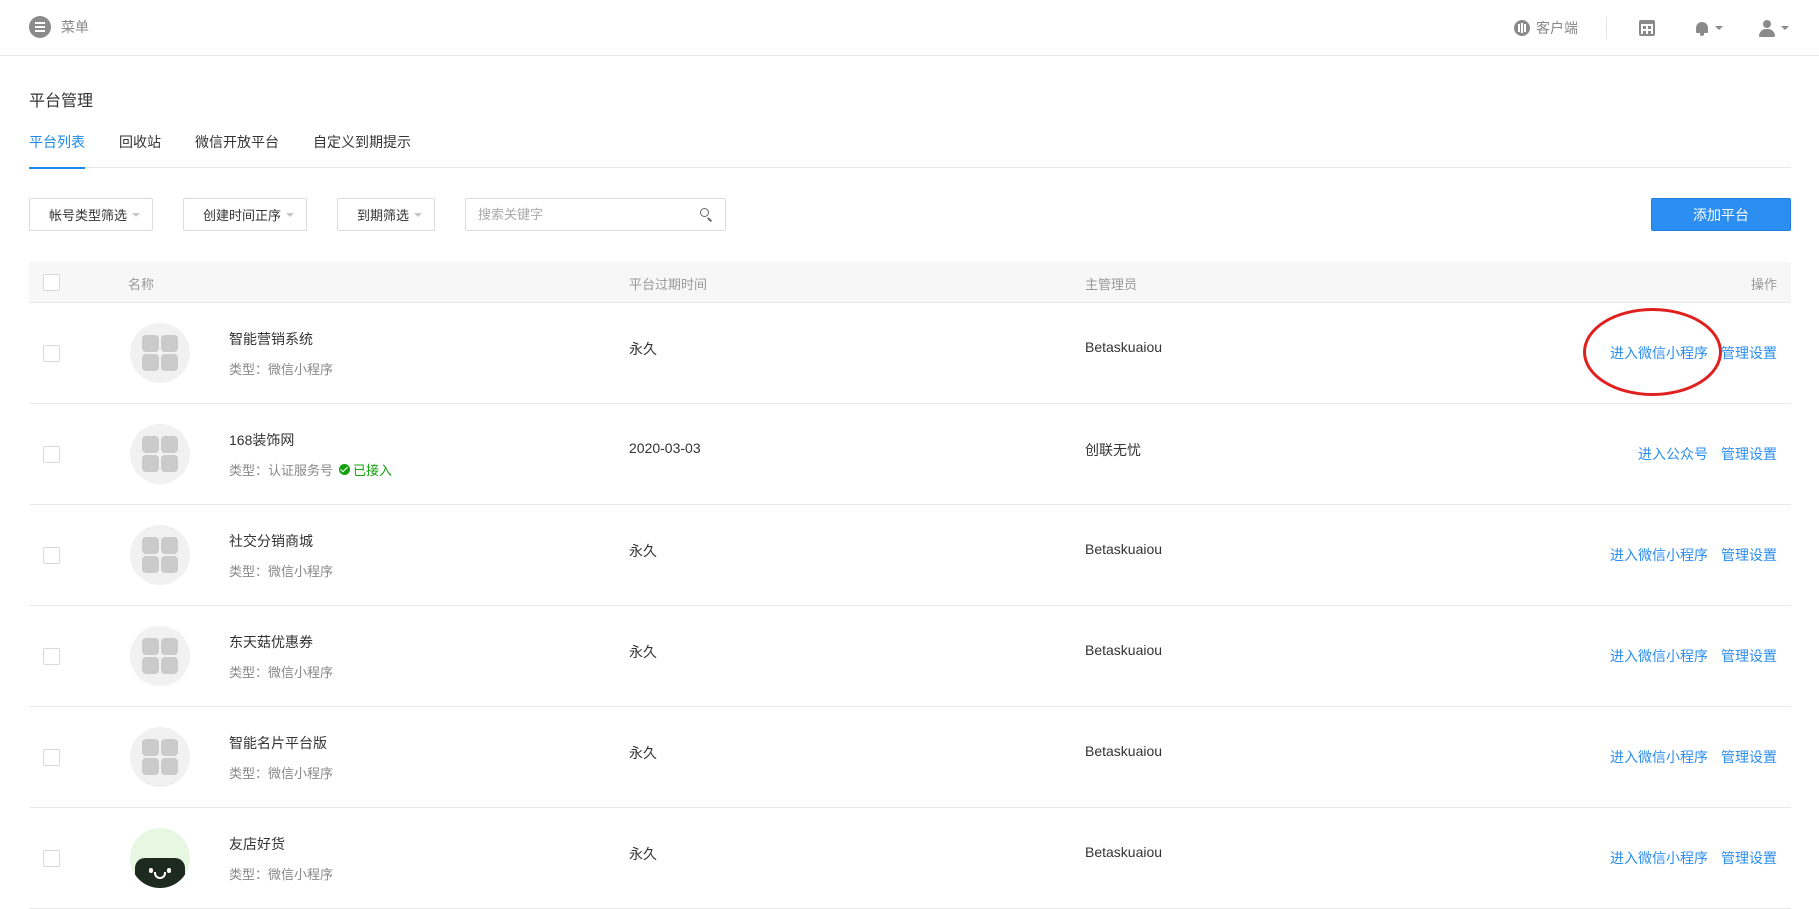  Describe the element at coordinates (40, 27) in the screenshot. I see `menu-icon` at that location.